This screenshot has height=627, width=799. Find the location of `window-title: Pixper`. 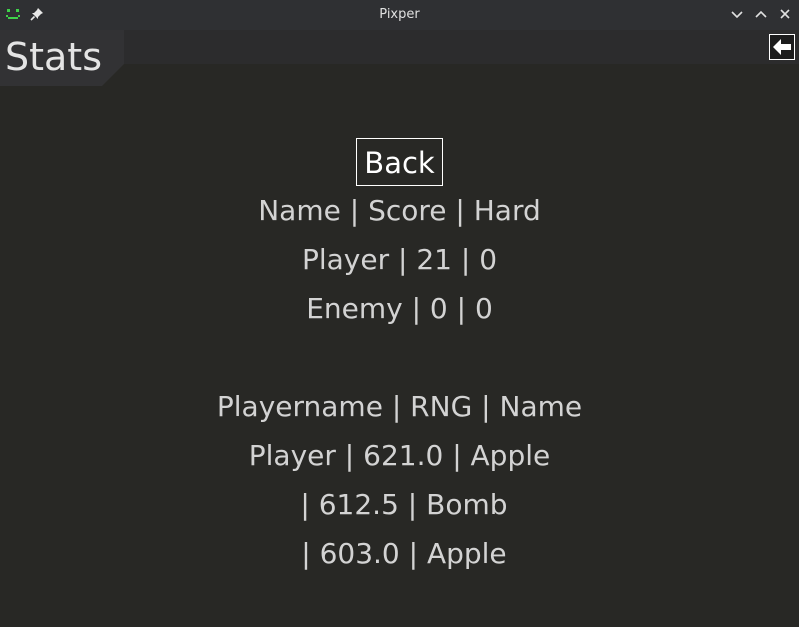

window-title: Pixper is located at coordinates (399, 14).